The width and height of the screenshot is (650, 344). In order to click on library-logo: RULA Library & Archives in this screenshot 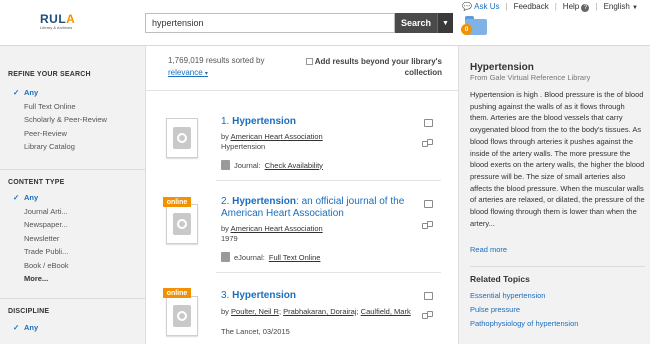, I will do `click(58, 22)`.